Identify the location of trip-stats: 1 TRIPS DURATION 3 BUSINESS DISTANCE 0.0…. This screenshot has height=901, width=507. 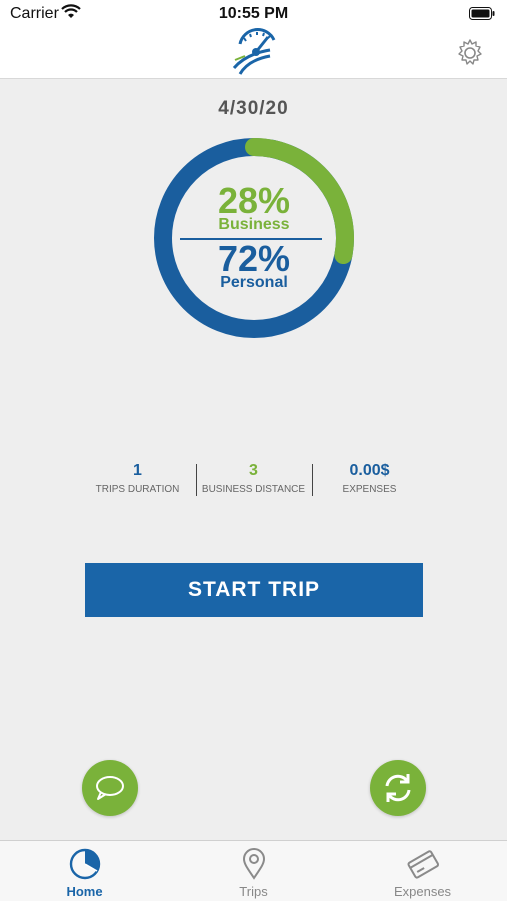
(253, 479).